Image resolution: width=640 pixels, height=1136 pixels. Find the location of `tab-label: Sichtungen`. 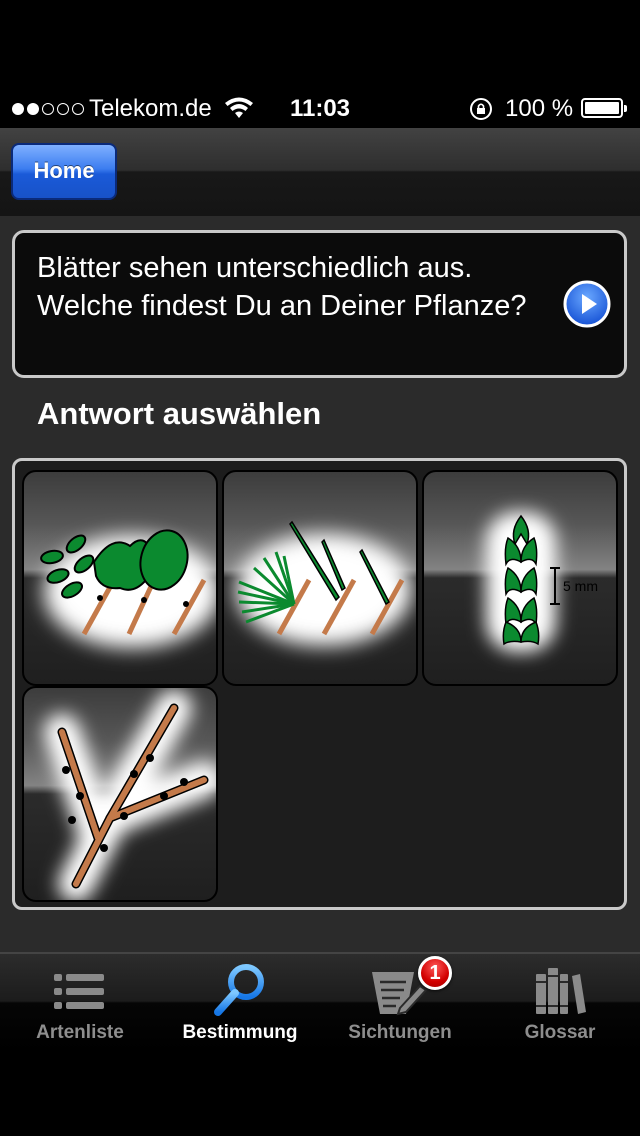

tab-label: Sichtungen is located at coordinates (400, 1032).